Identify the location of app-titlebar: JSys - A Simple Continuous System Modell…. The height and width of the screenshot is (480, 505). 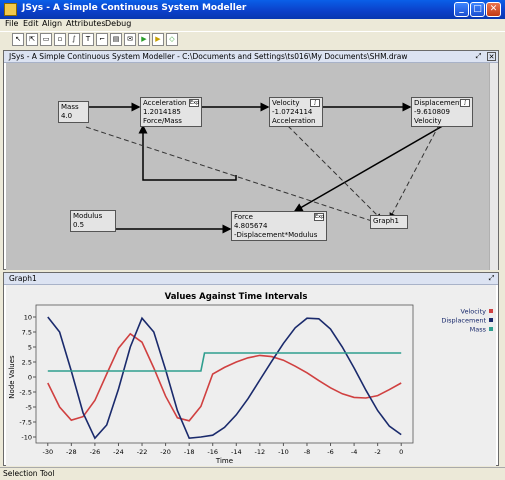
(252, 9).